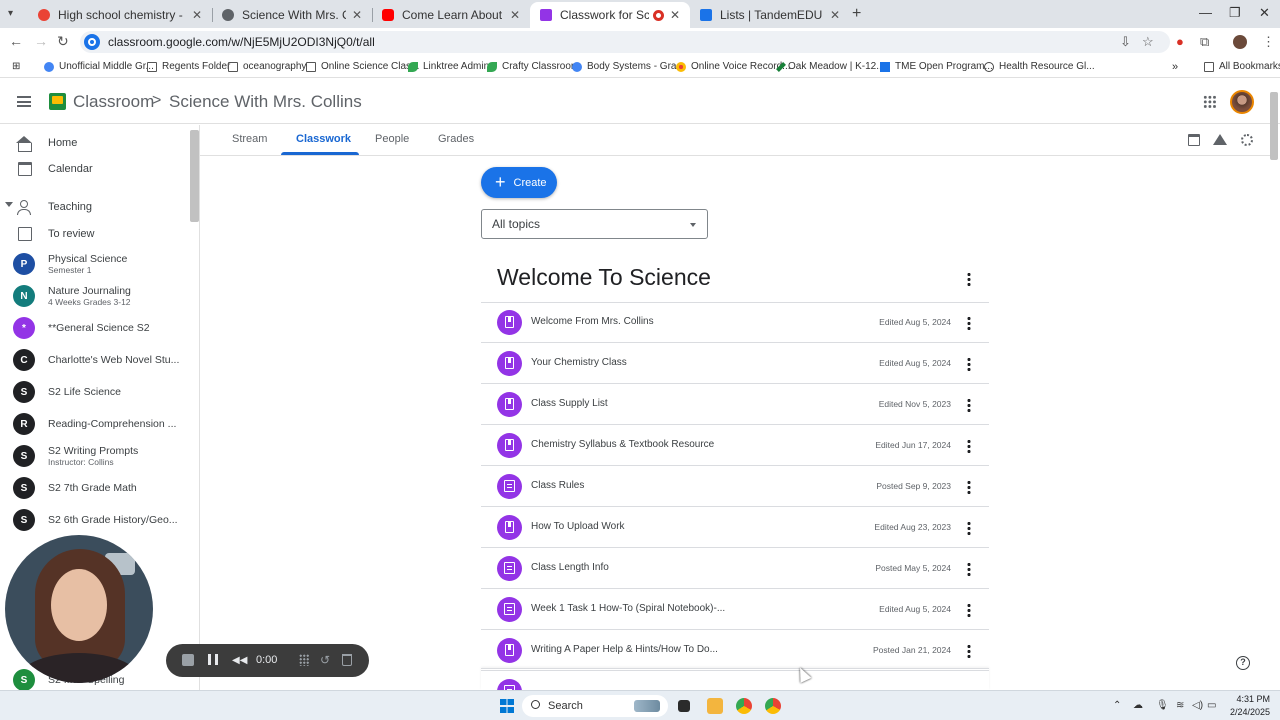  I want to click on pause-icon, so click(213, 659).